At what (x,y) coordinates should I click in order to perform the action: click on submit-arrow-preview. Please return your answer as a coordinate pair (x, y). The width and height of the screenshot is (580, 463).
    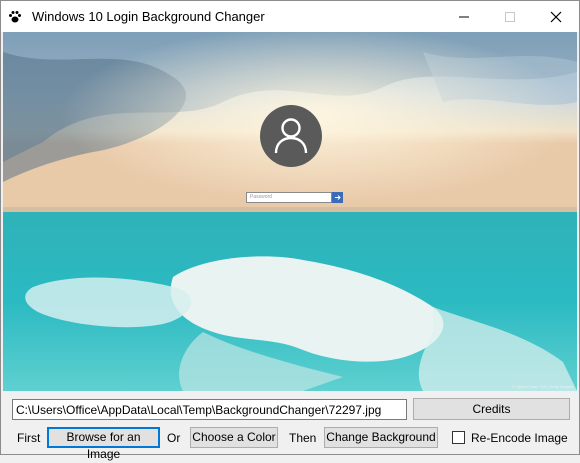
    Looking at the image, I should click on (337, 197).